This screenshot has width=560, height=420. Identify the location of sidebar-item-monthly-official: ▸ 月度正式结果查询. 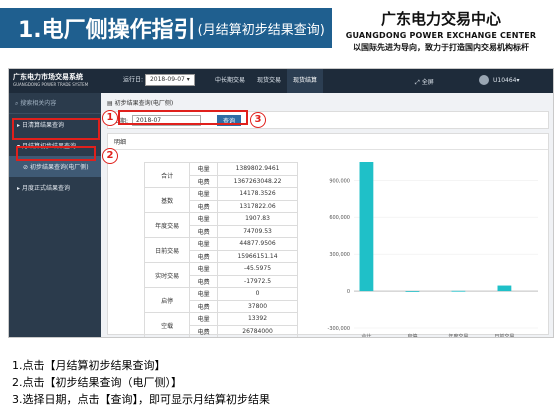
(55, 187).